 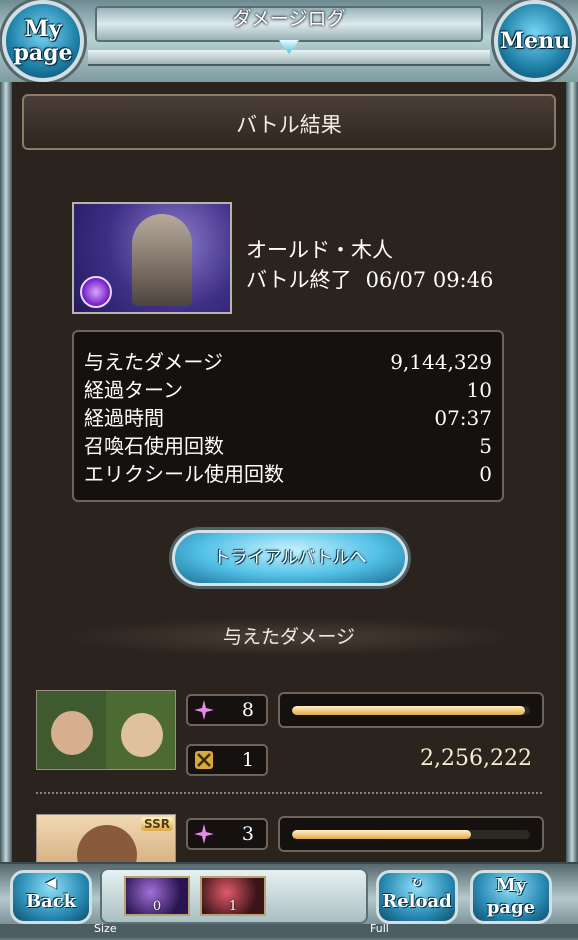 I want to click on reload-label: Reload, so click(x=417, y=901).